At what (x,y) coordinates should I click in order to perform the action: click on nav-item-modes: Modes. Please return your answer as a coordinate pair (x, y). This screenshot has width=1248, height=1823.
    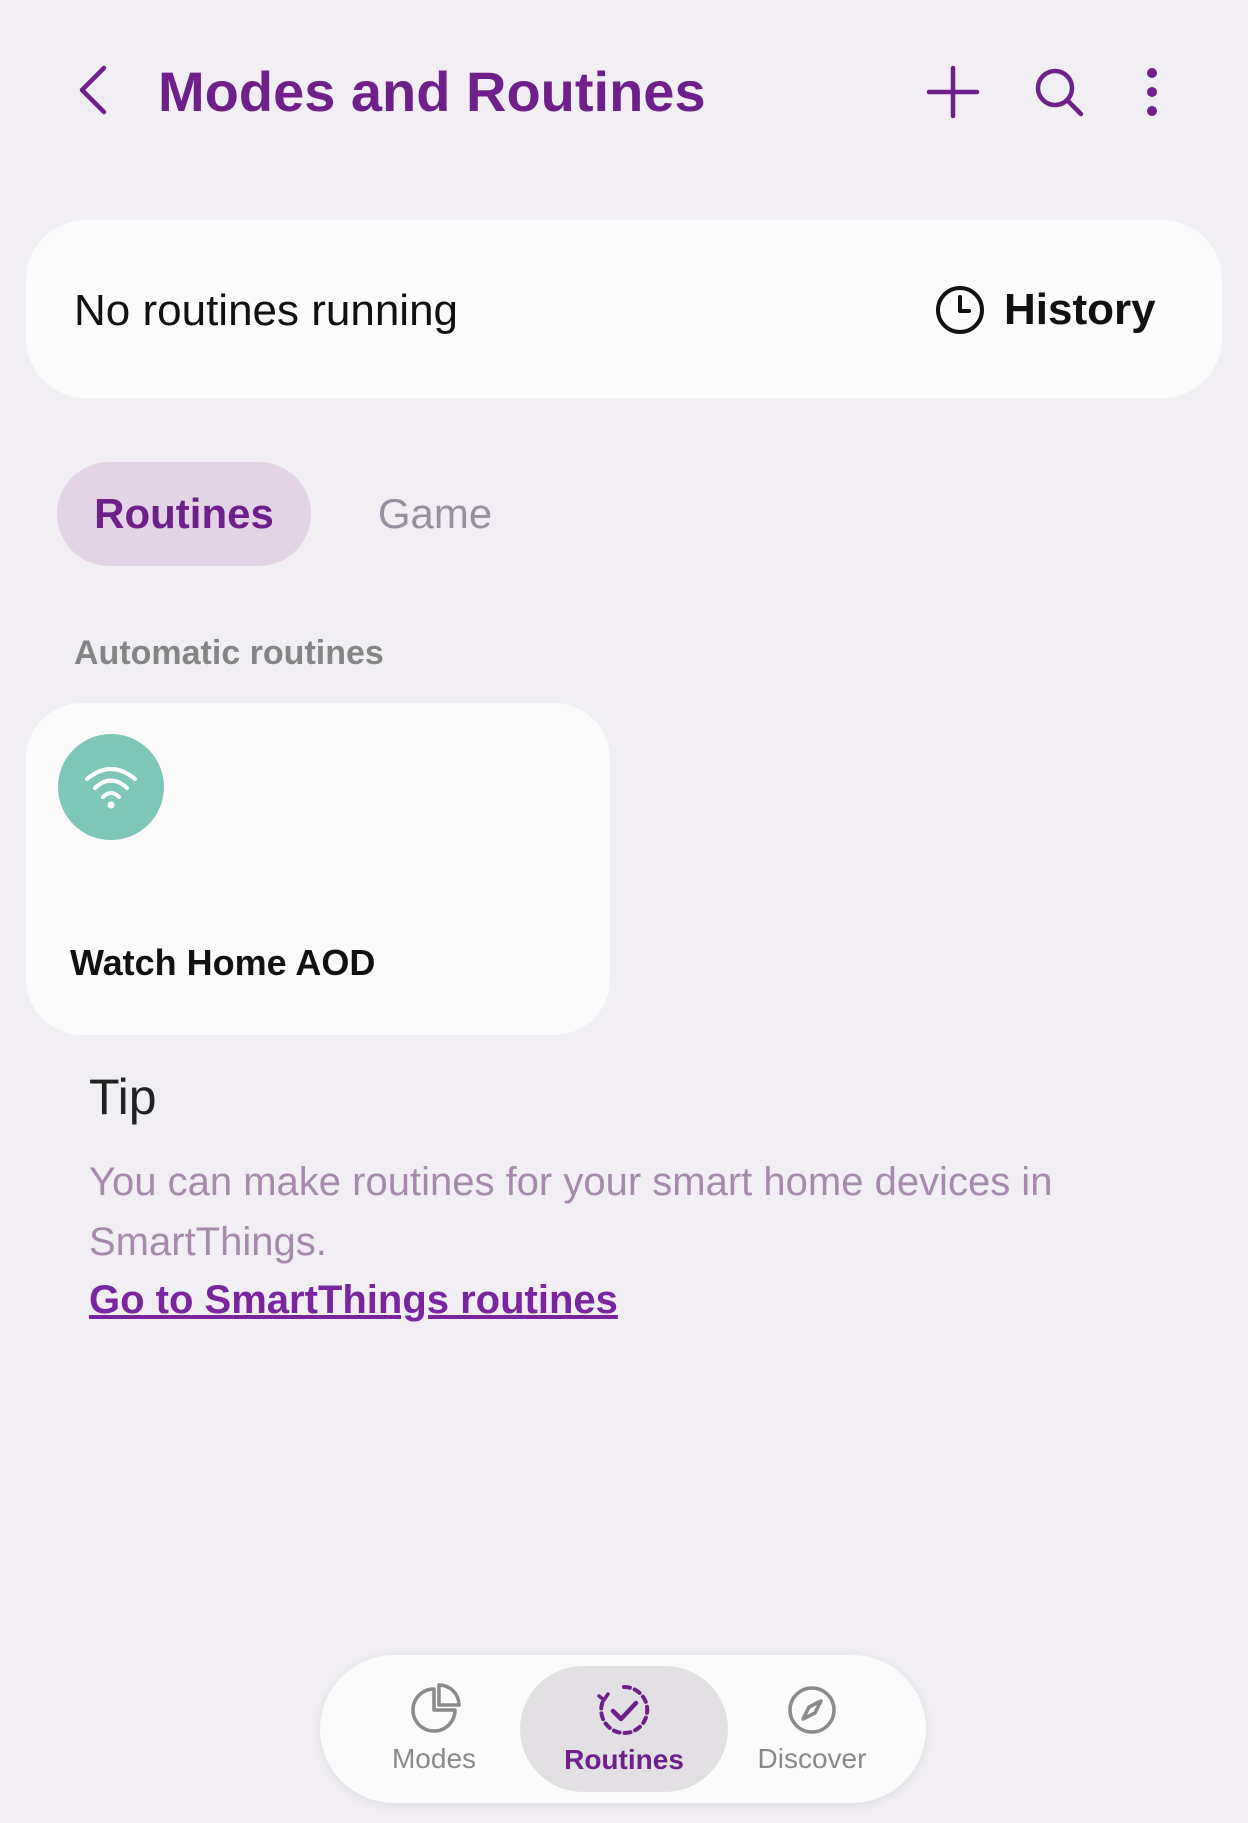
    Looking at the image, I should click on (434, 1729).